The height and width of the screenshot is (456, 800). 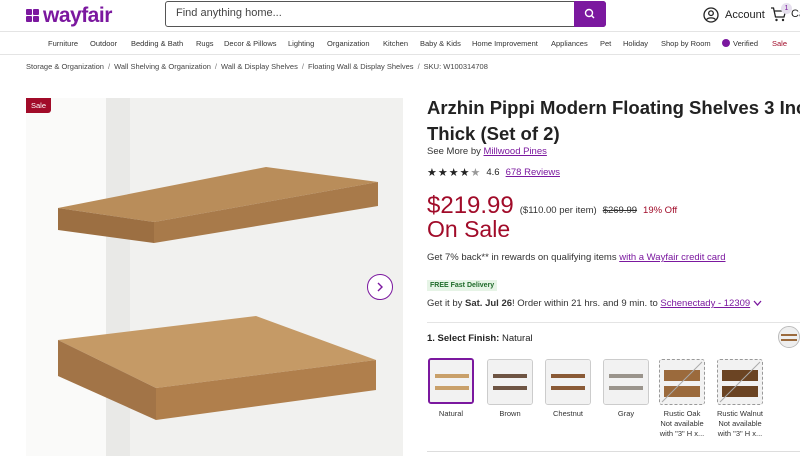 What do you see at coordinates (445, 303) in the screenshot?
I see `arrive-prefix: Get it by` at bounding box center [445, 303].